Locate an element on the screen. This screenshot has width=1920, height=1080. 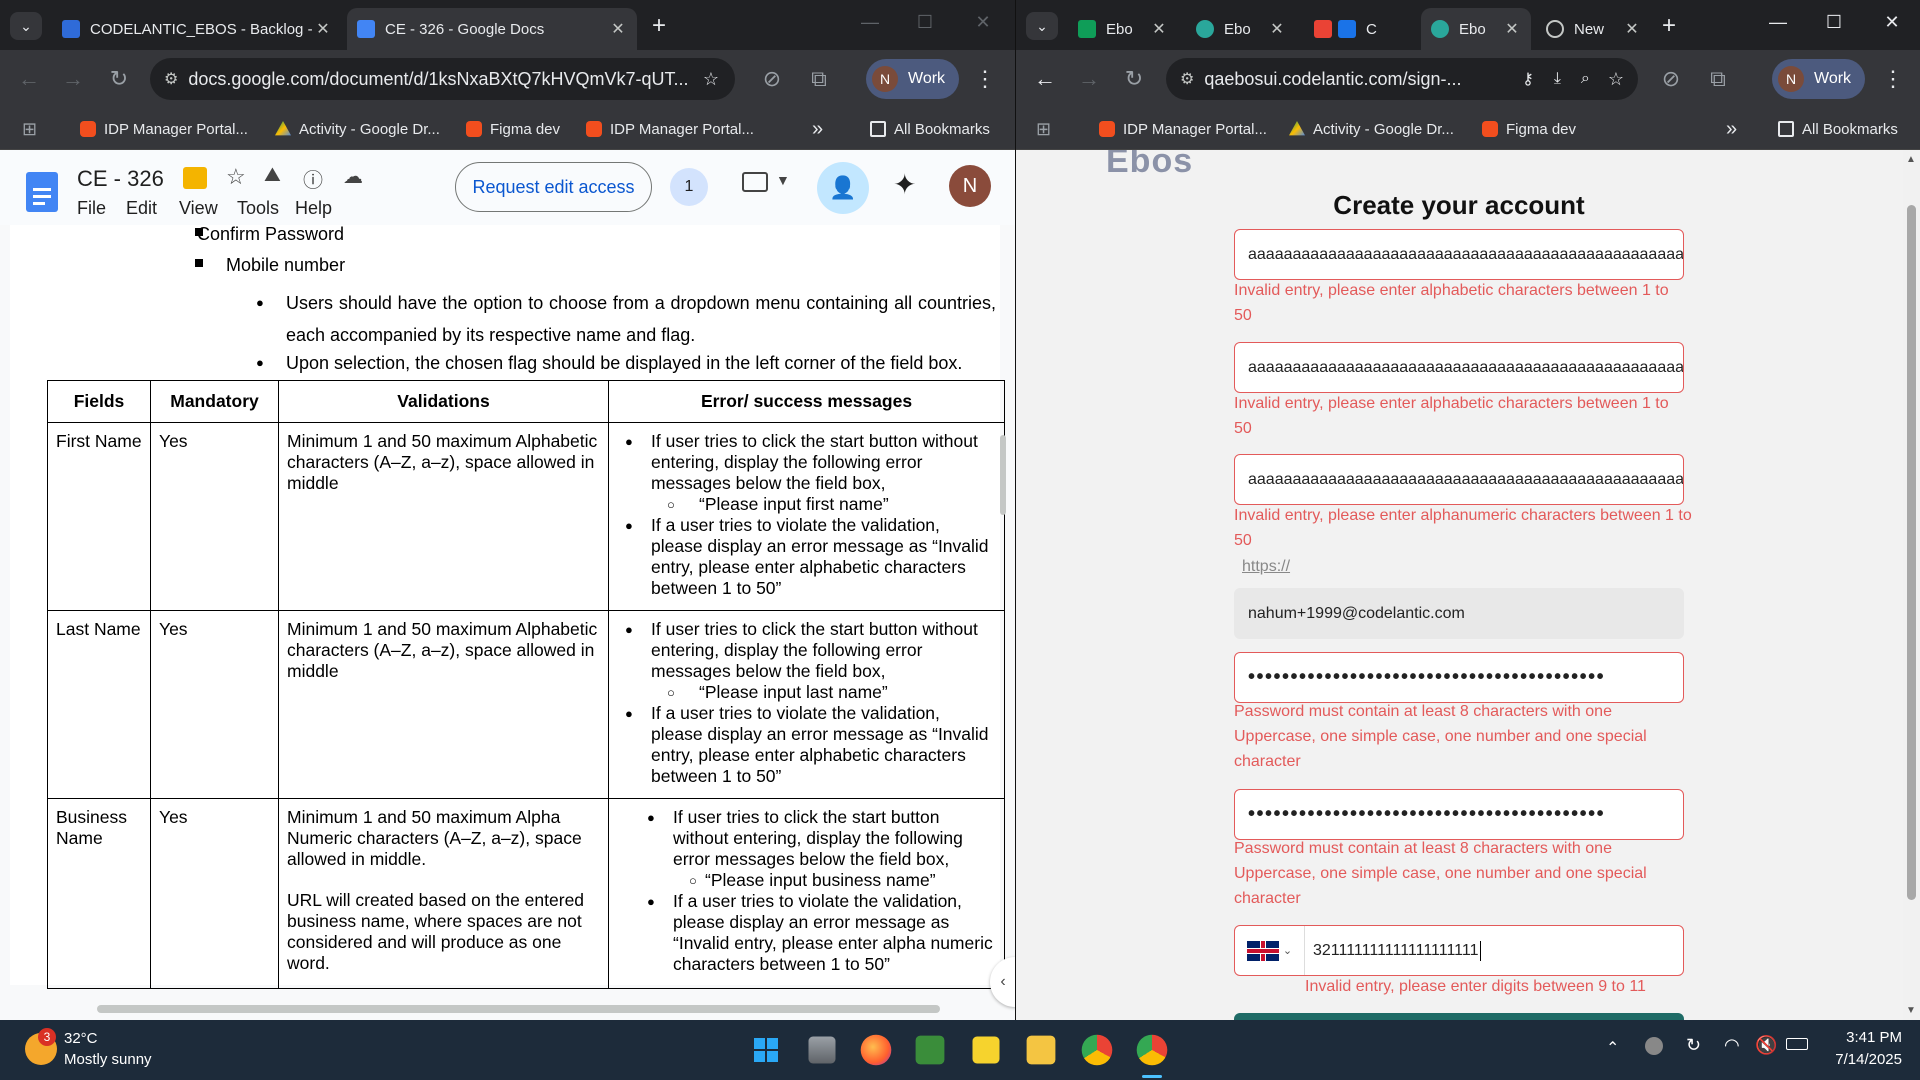
weather-desc: Mostly sunny is located at coordinates (108, 1059).